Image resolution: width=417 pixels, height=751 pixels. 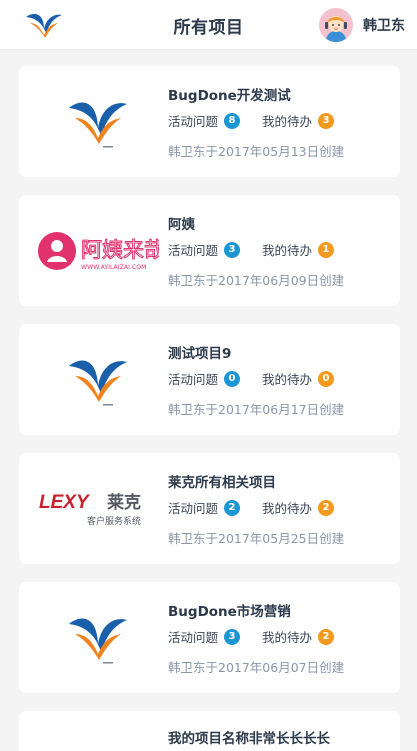 What do you see at coordinates (256, 409) in the screenshot?
I see `project-created-info: 韩卫东于2017年06月17日创建` at bounding box center [256, 409].